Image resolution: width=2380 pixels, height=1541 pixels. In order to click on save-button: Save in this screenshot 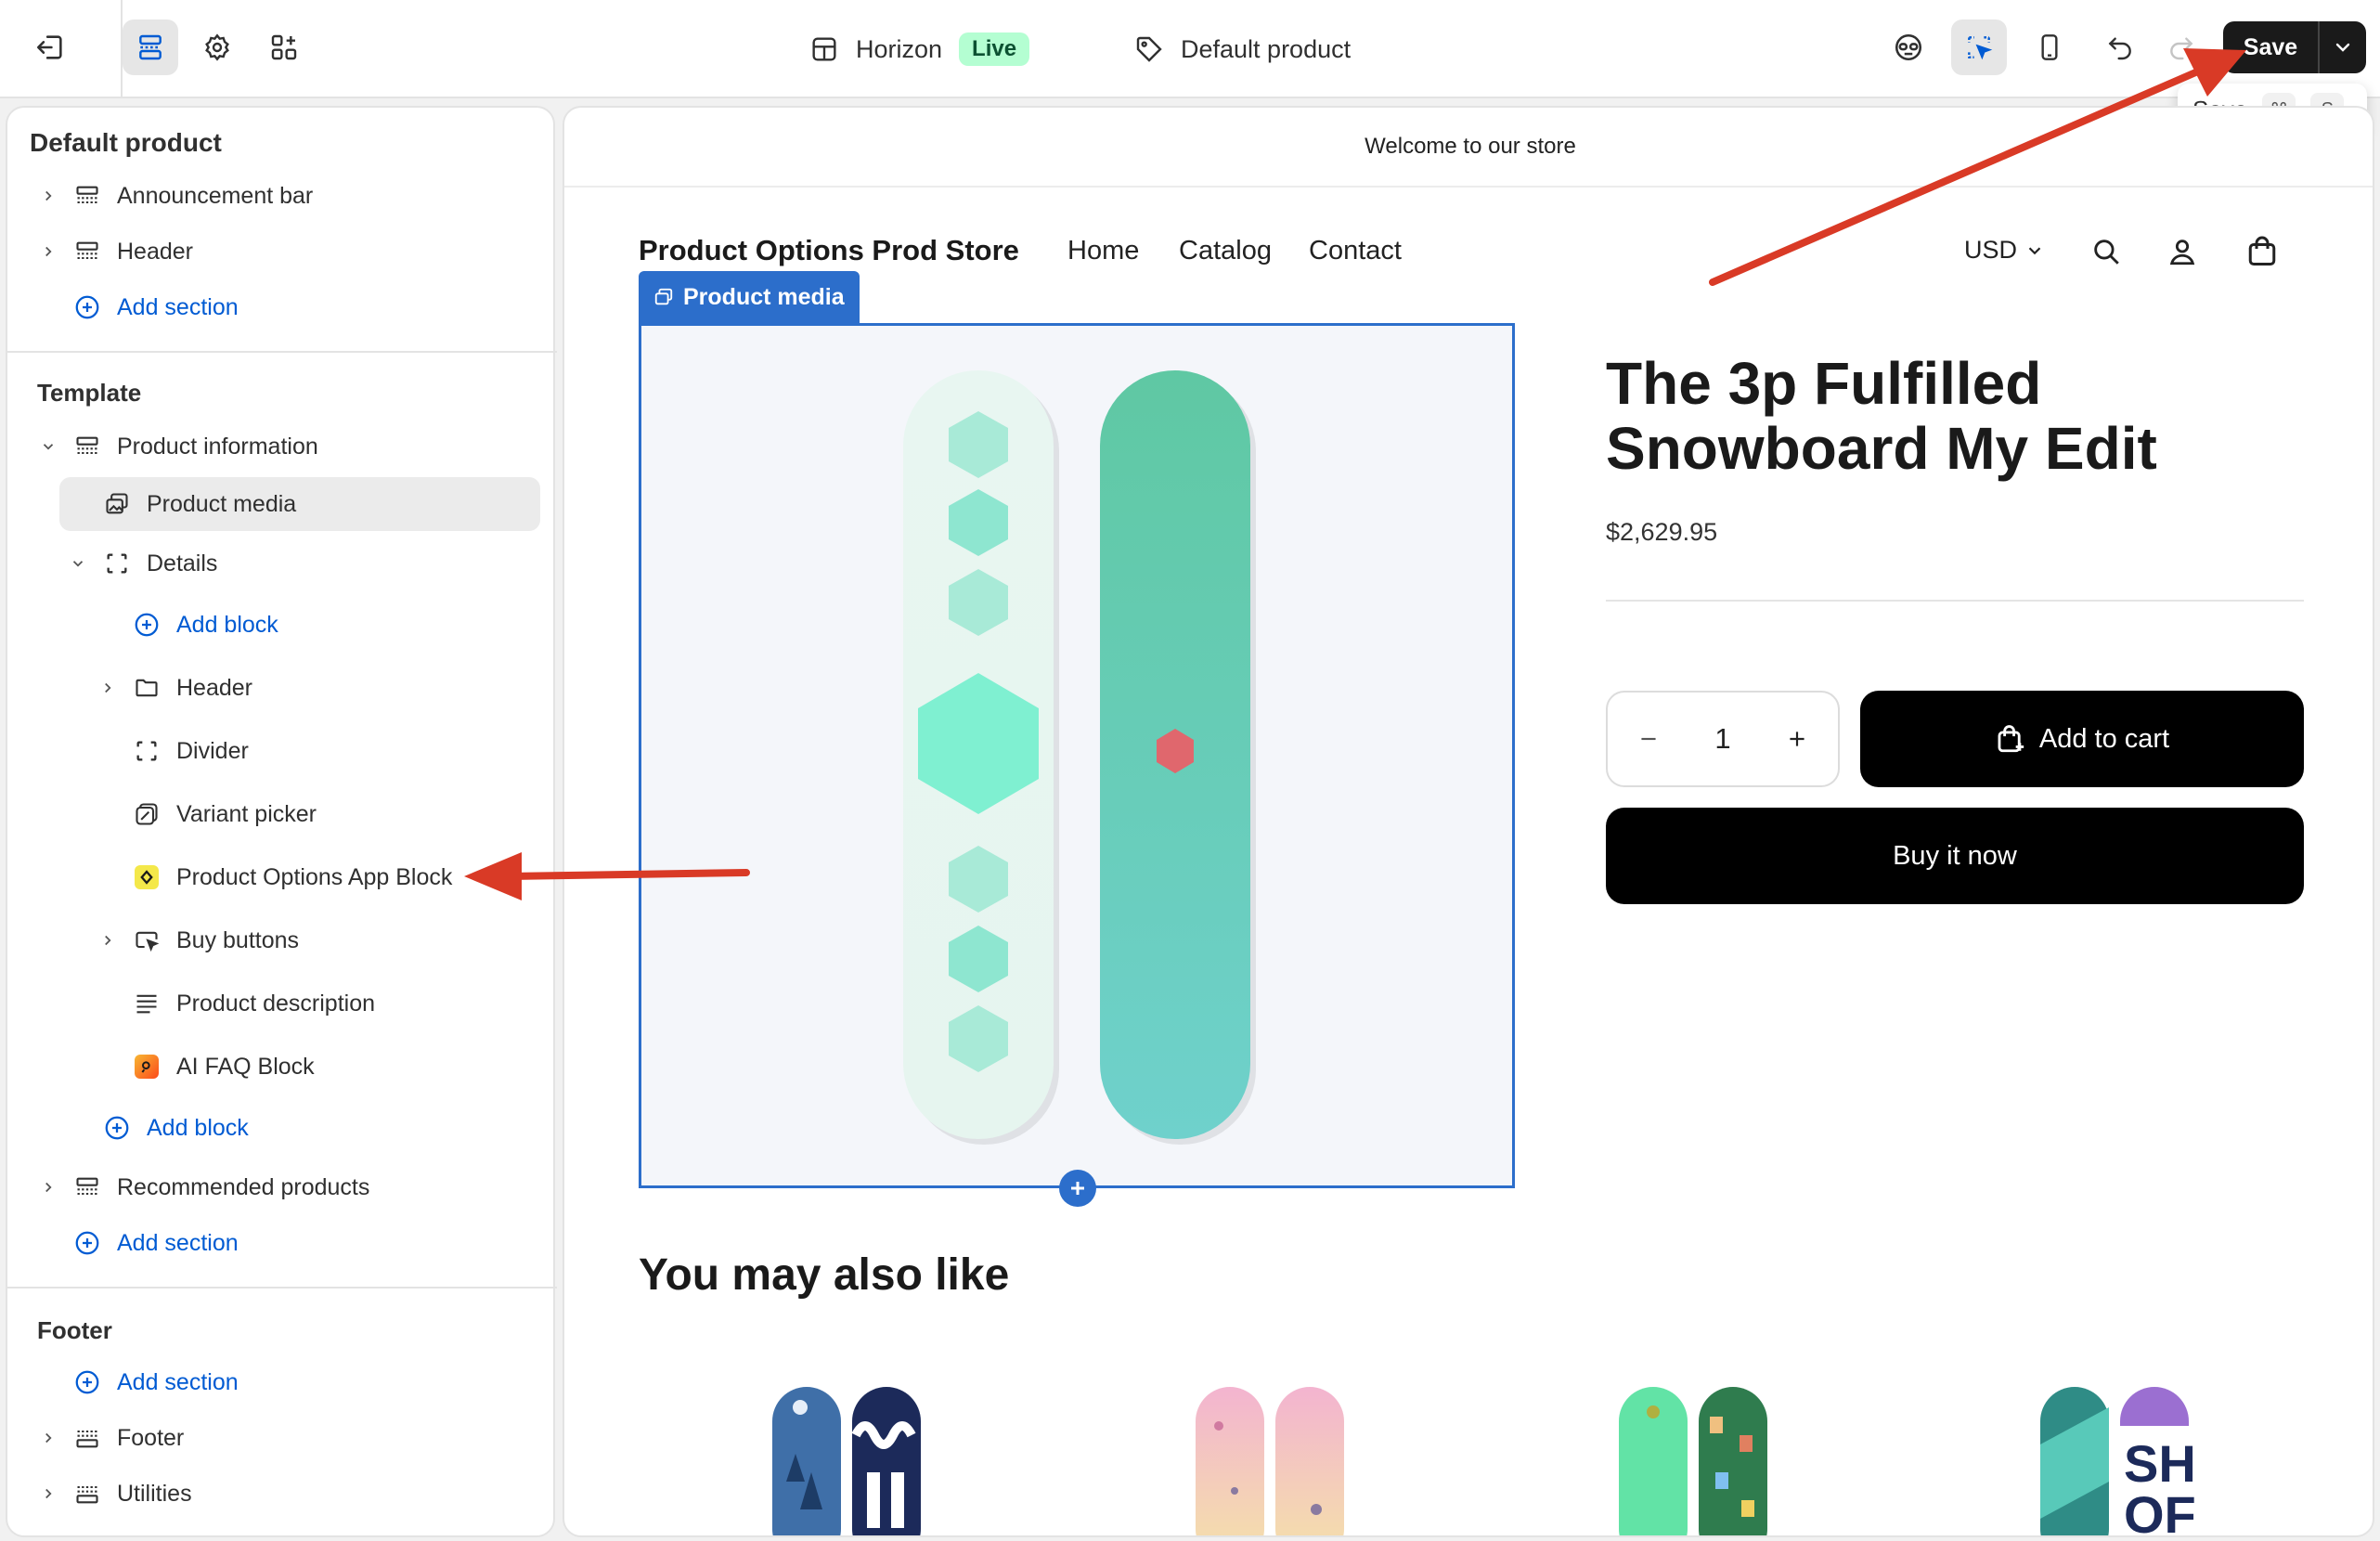, I will do `click(2270, 47)`.